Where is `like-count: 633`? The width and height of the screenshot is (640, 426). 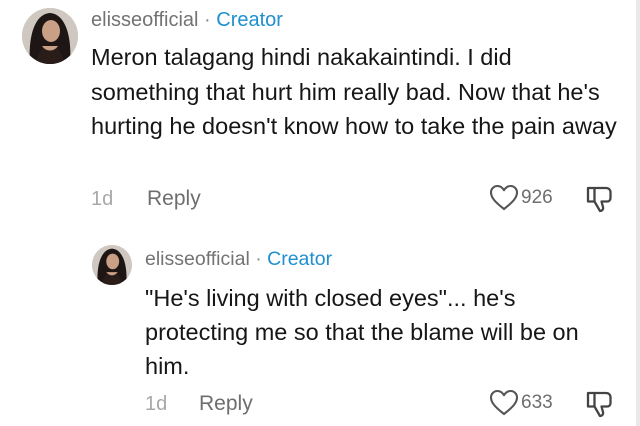 like-count: 633 is located at coordinates (537, 402).